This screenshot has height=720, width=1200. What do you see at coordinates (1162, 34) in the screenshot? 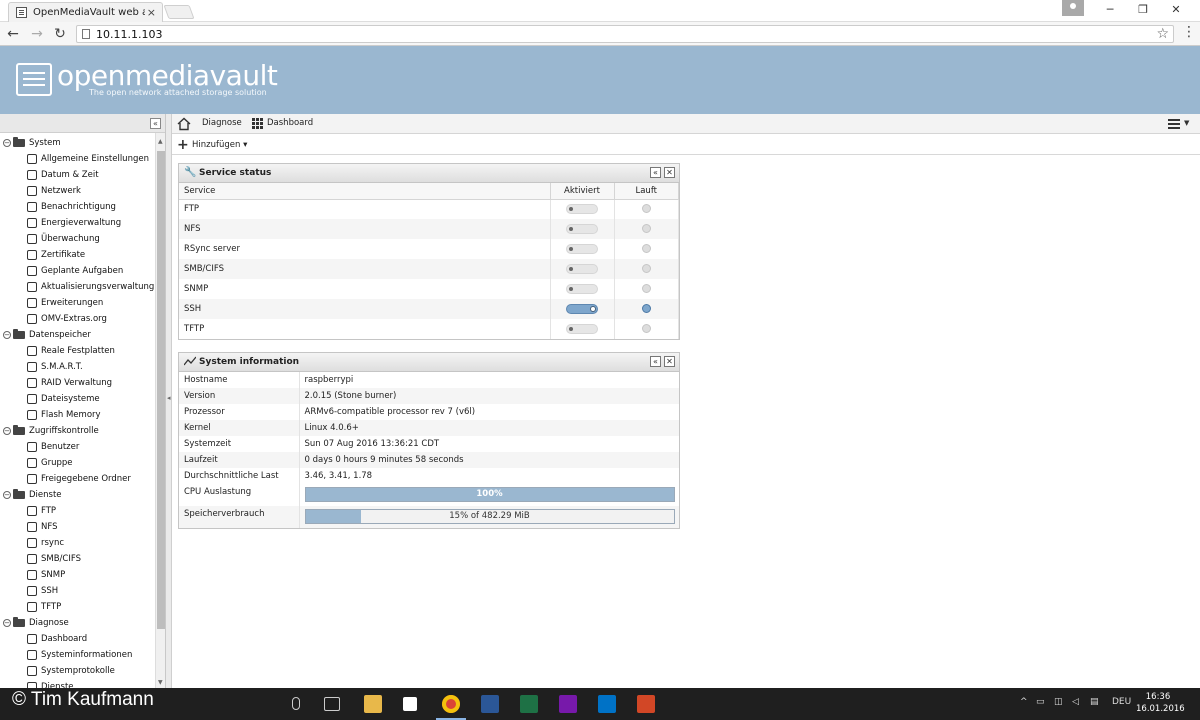
I see `bookmark-star-icon: ☆` at bounding box center [1162, 34].